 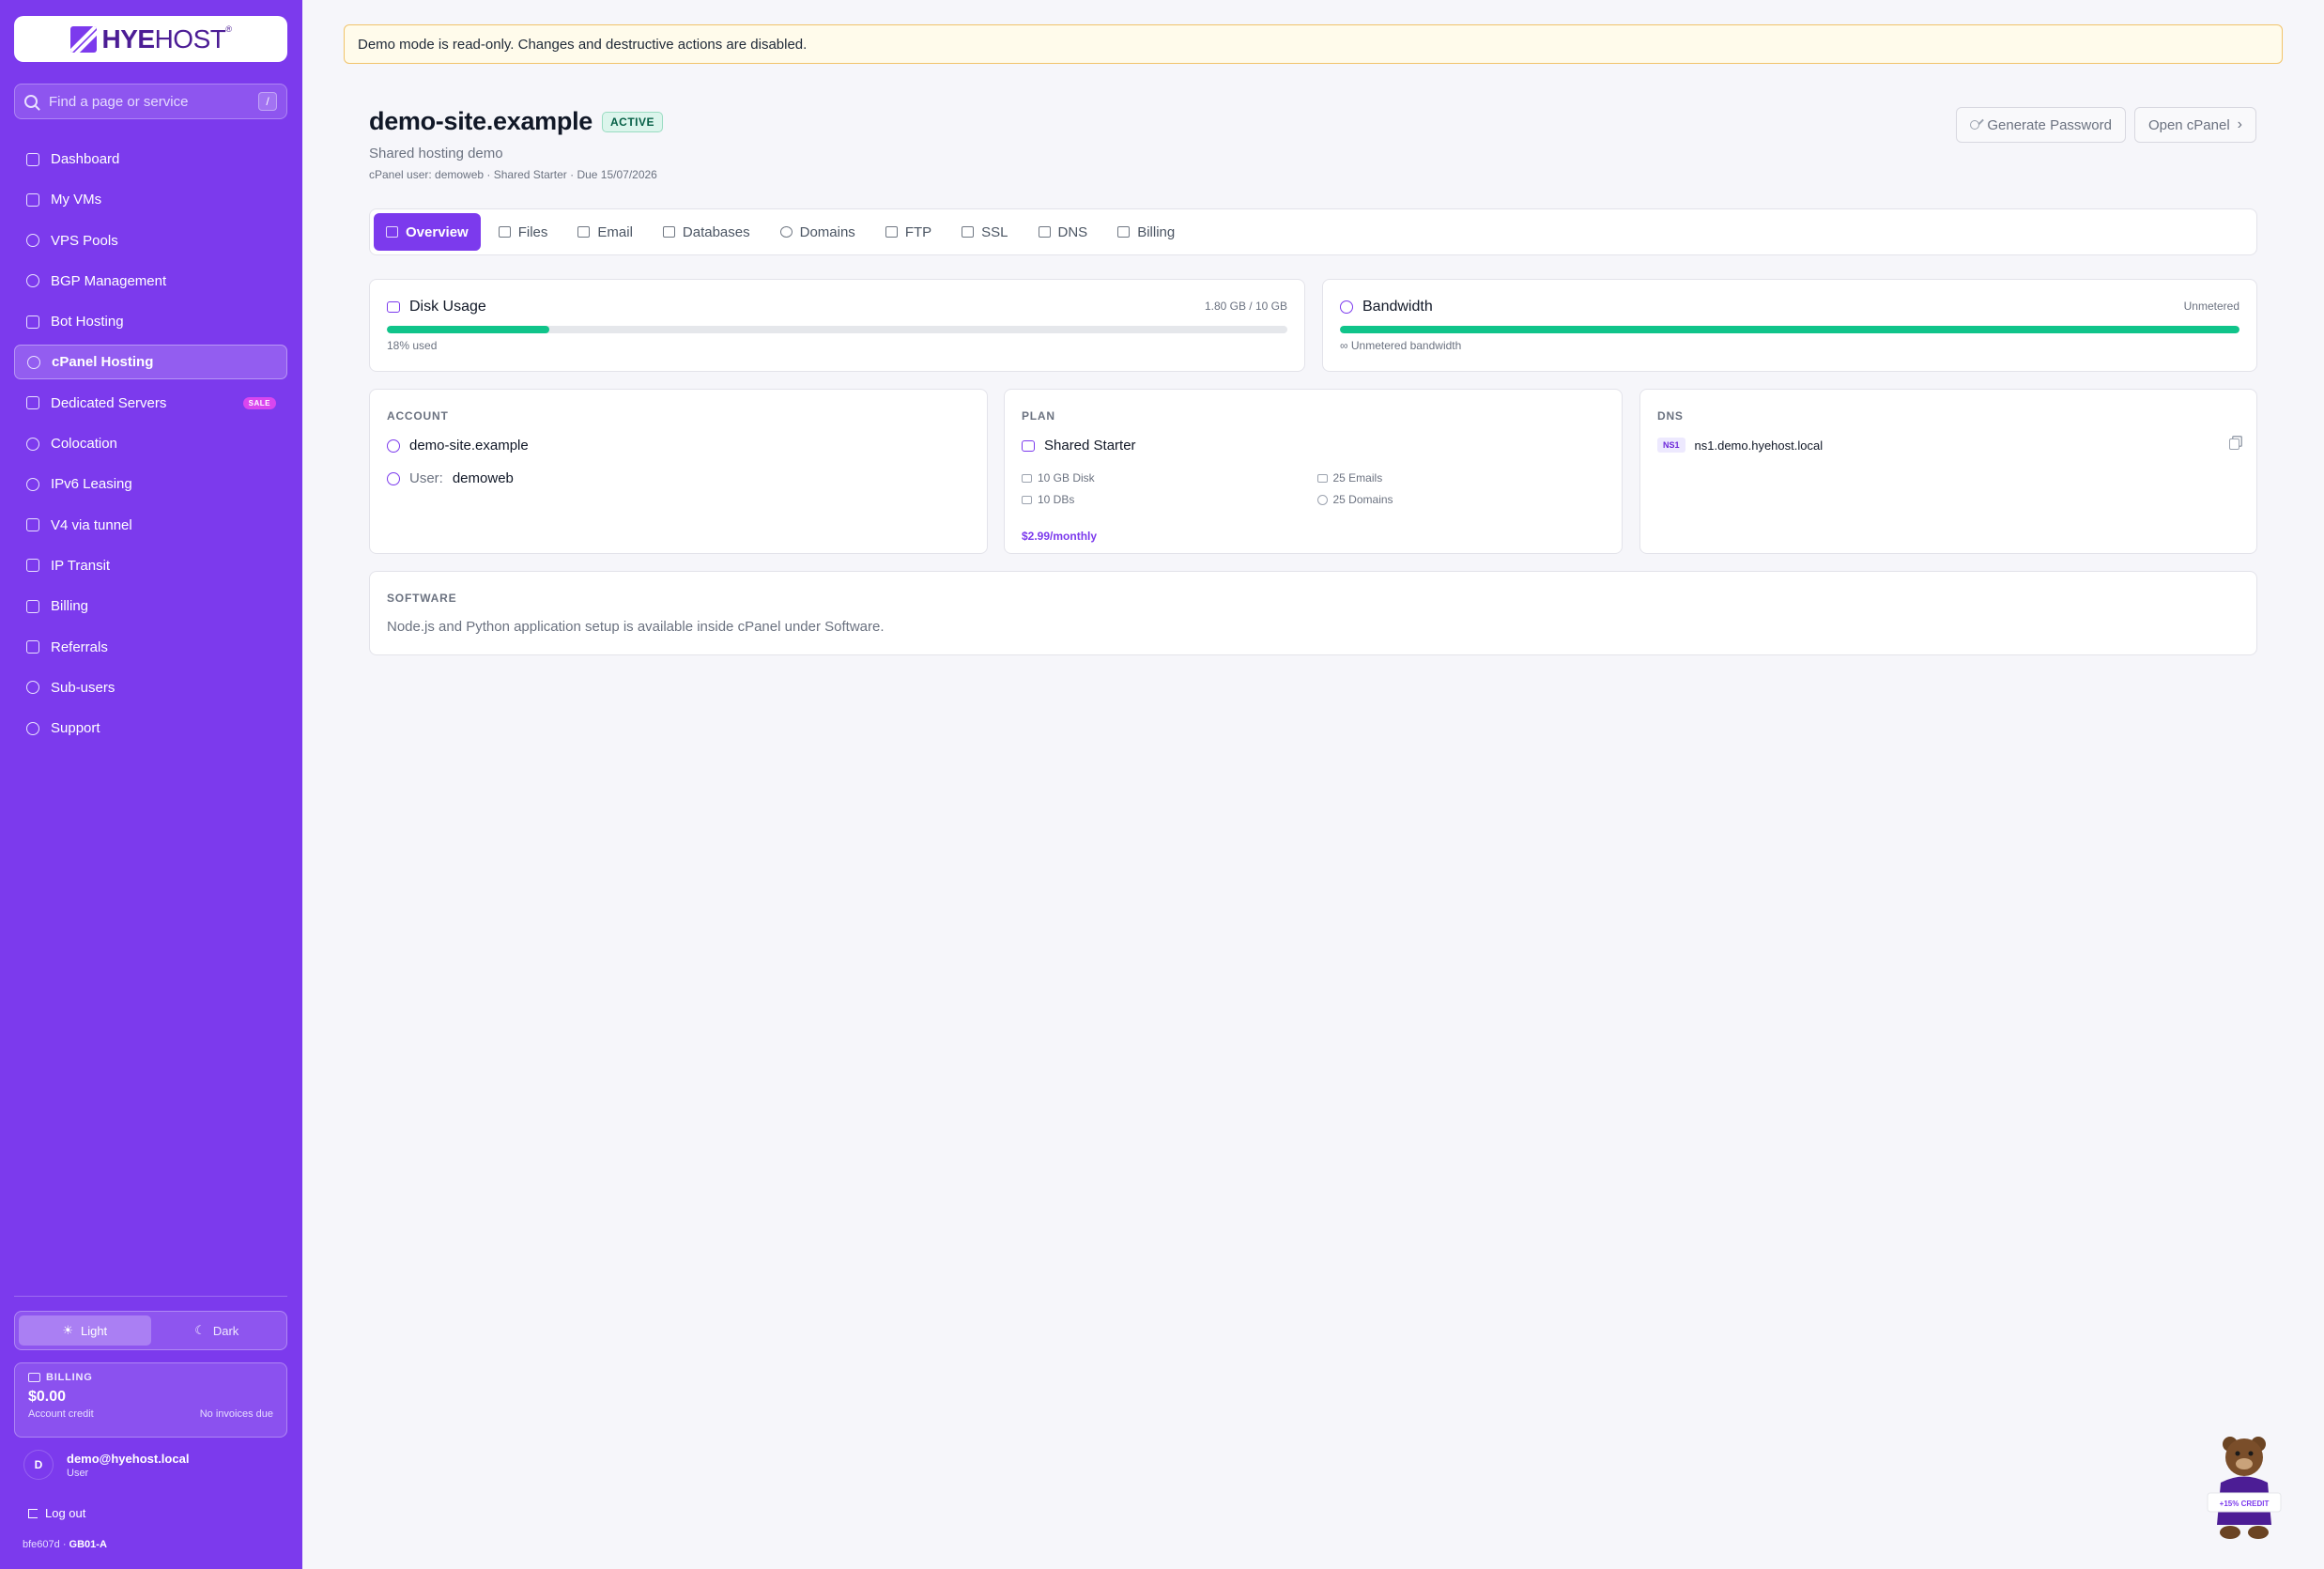 What do you see at coordinates (150, 648) in the screenshot?
I see `sidebar-item-referrals: Referrals` at bounding box center [150, 648].